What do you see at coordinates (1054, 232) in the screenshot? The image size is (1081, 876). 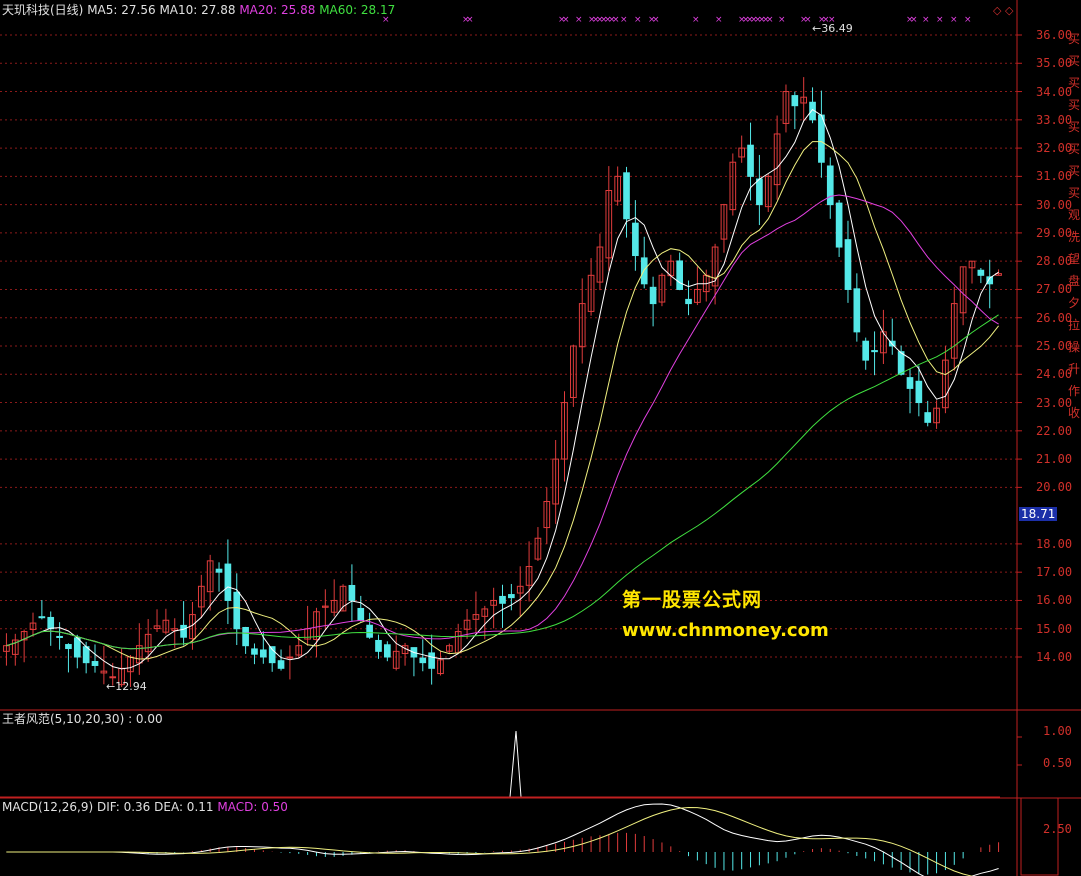 I see `price-tick-label: 29.00` at bounding box center [1054, 232].